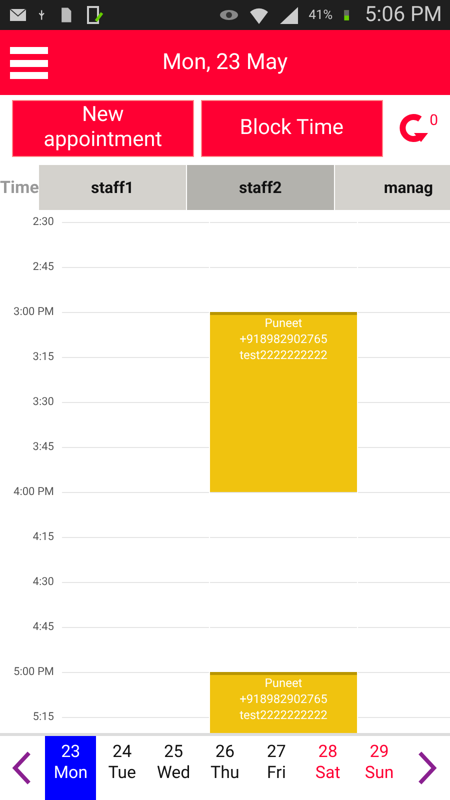 The height and width of the screenshot is (800, 450). I want to click on staff-column-header: staff2, so click(260, 187).